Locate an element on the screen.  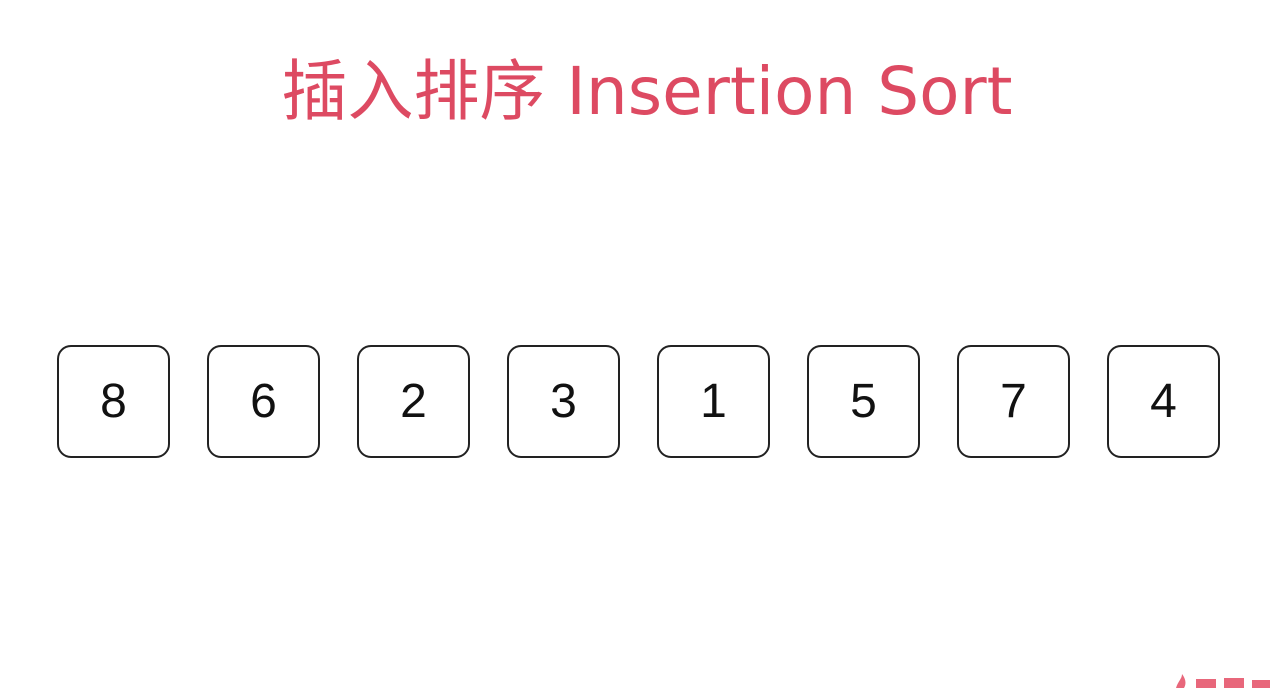
watermark-logo is located at coordinates (1223, 681).